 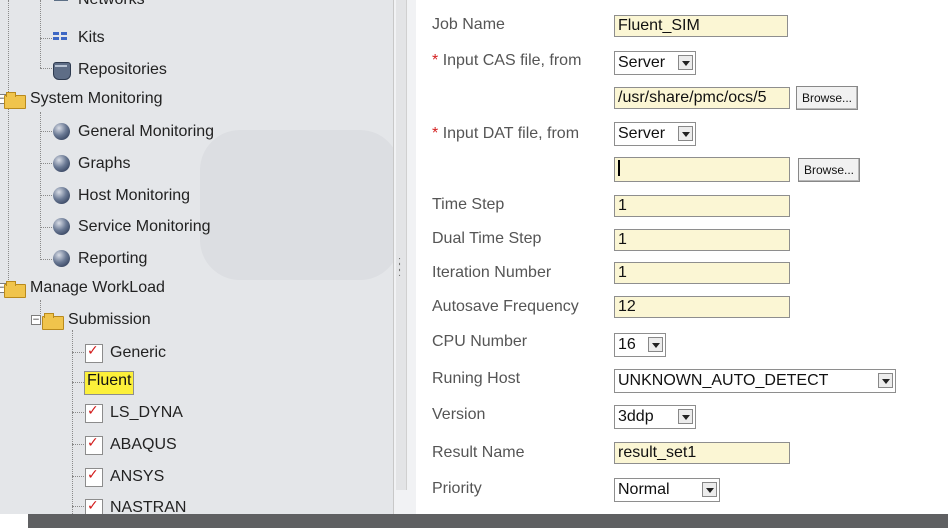 I want to click on tree-item-label: Reporting, so click(x=113, y=258).